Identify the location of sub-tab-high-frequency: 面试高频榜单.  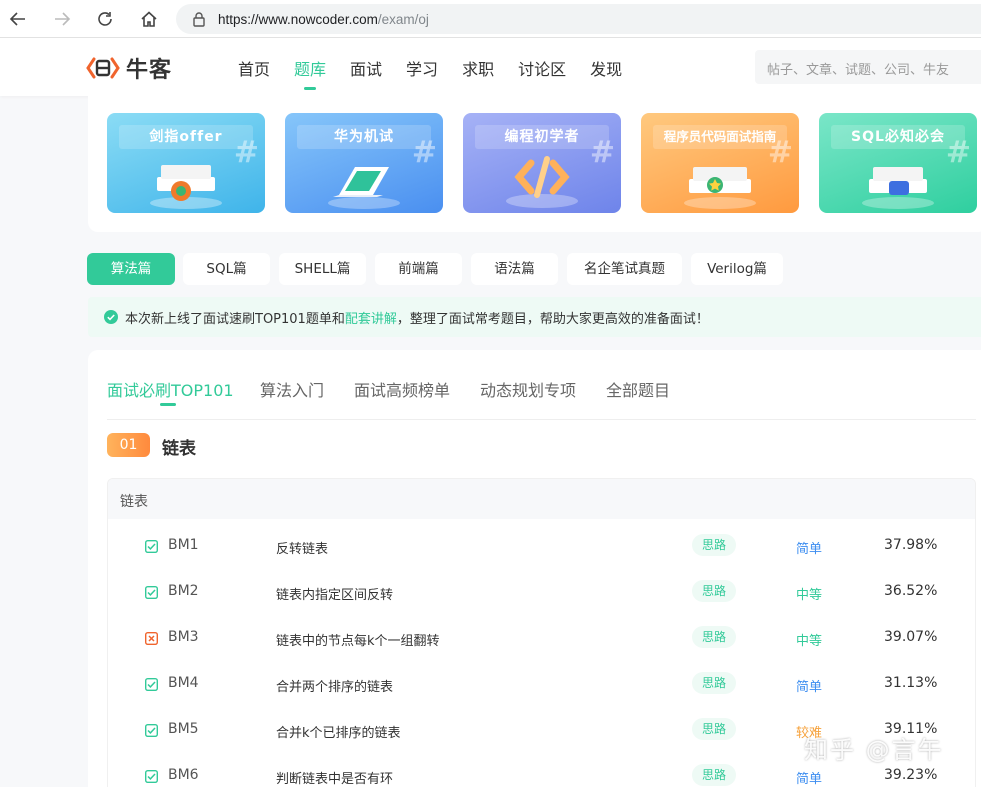
(402, 389).